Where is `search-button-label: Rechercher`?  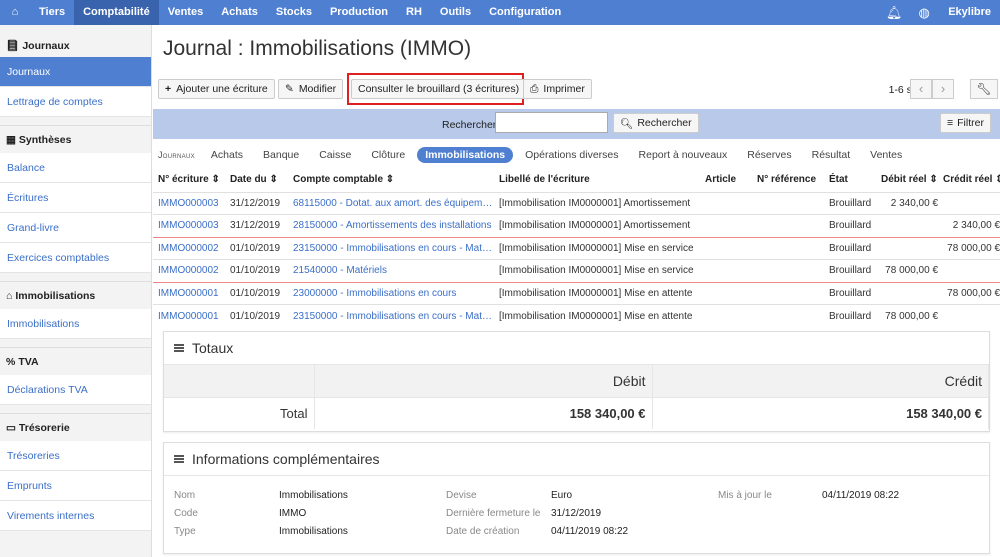
search-button-label: Rechercher is located at coordinates (664, 123).